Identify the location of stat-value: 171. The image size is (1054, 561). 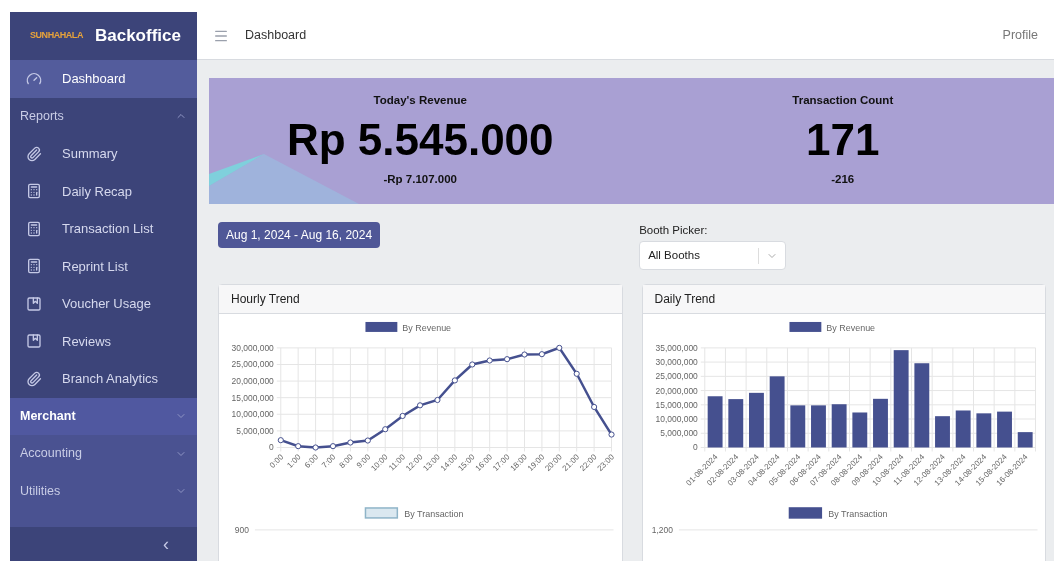
(843, 140).